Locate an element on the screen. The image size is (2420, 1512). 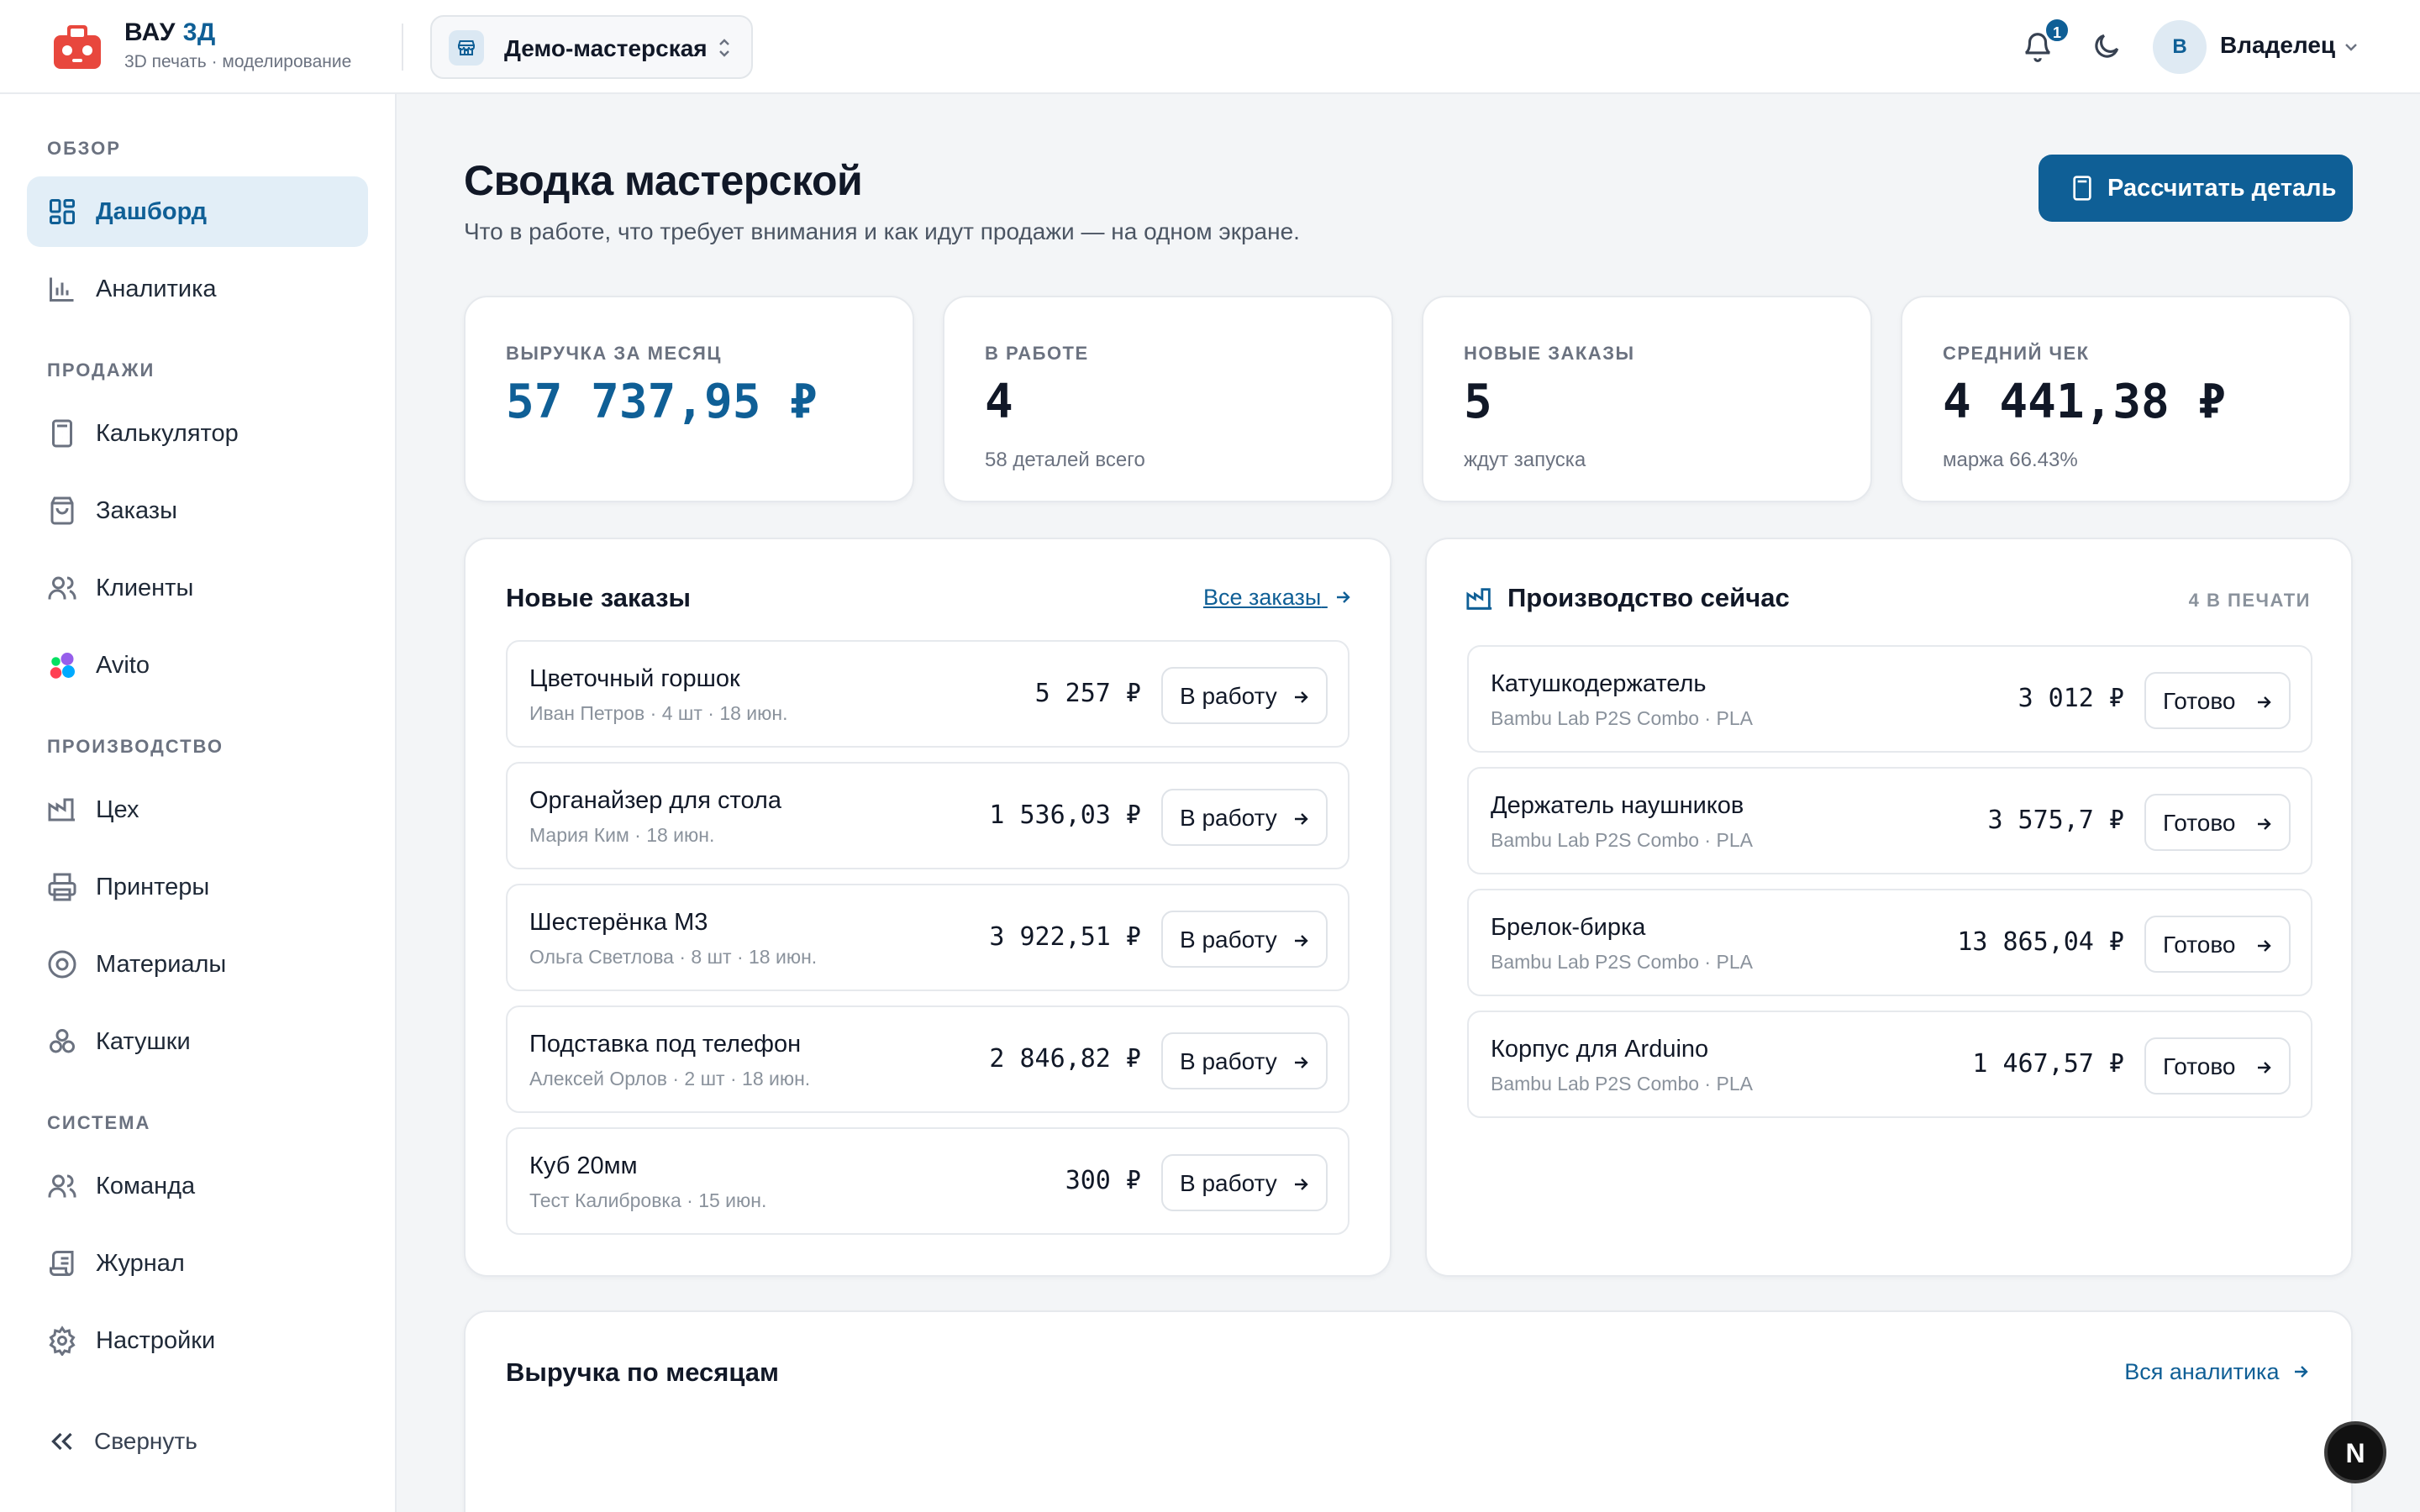
sidebar-item-orders: Заказы is located at coordinates (197, 510).